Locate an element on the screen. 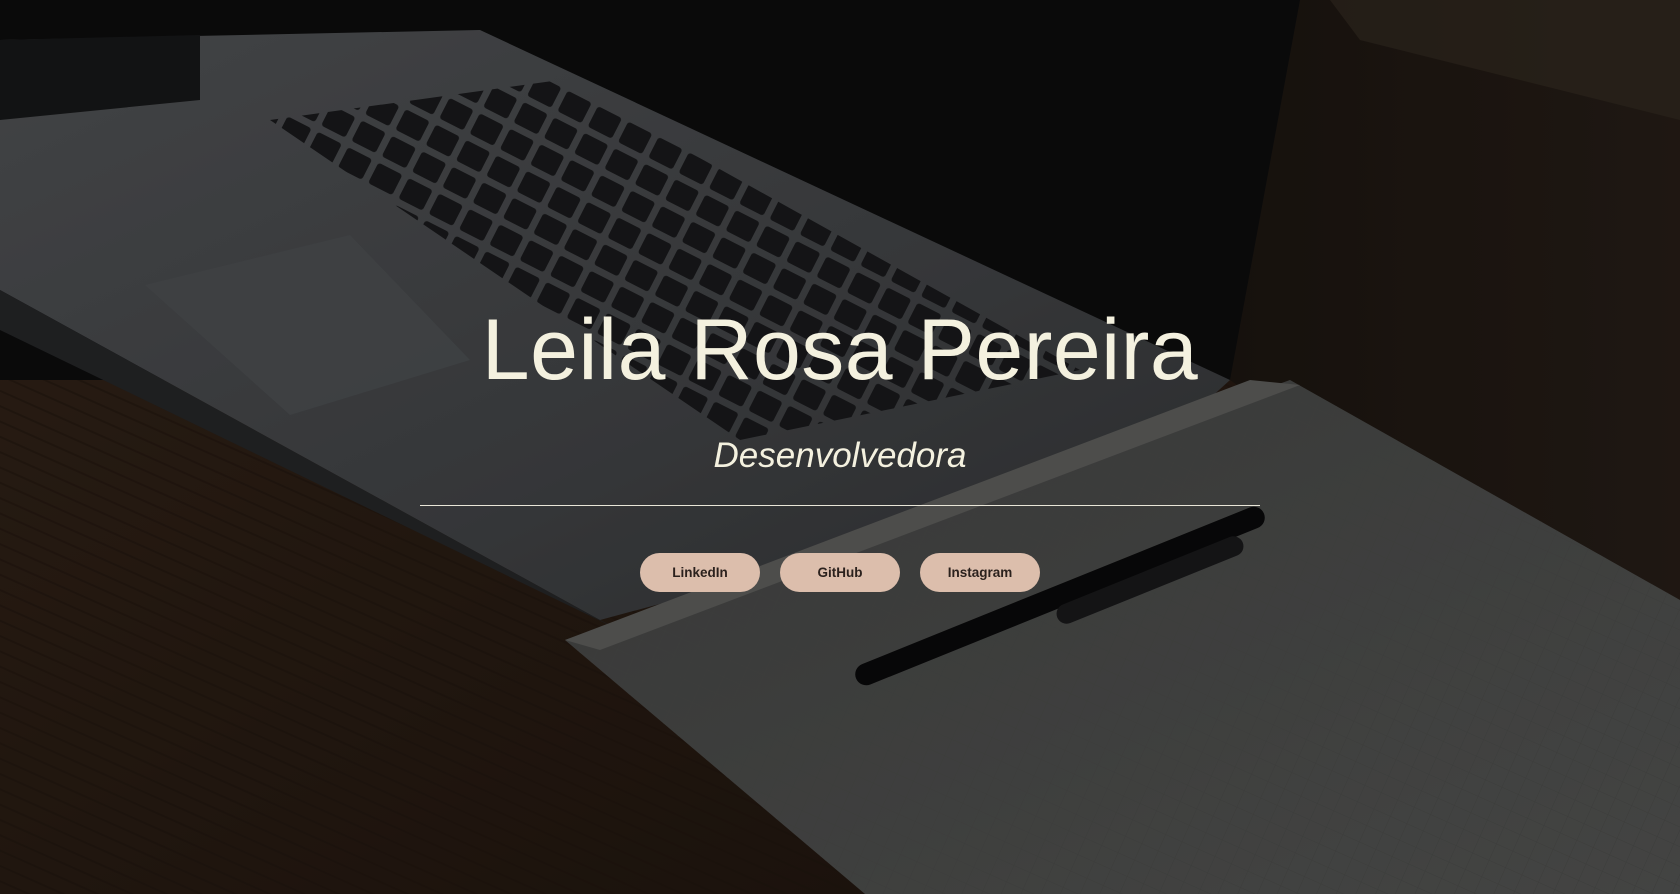 The image size is (1680, 894). github-button: GitHub is located at coordinates (840, 572).